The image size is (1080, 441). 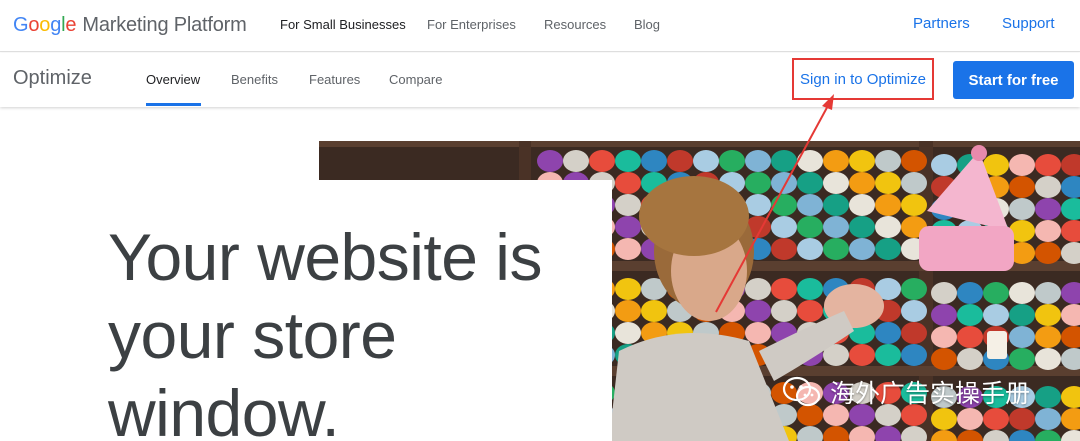 What do you see at coordinates (930, 393) in the screenshot?
I see `watermark-text: 海外广告实操手册` at bounding box center [930, 393].